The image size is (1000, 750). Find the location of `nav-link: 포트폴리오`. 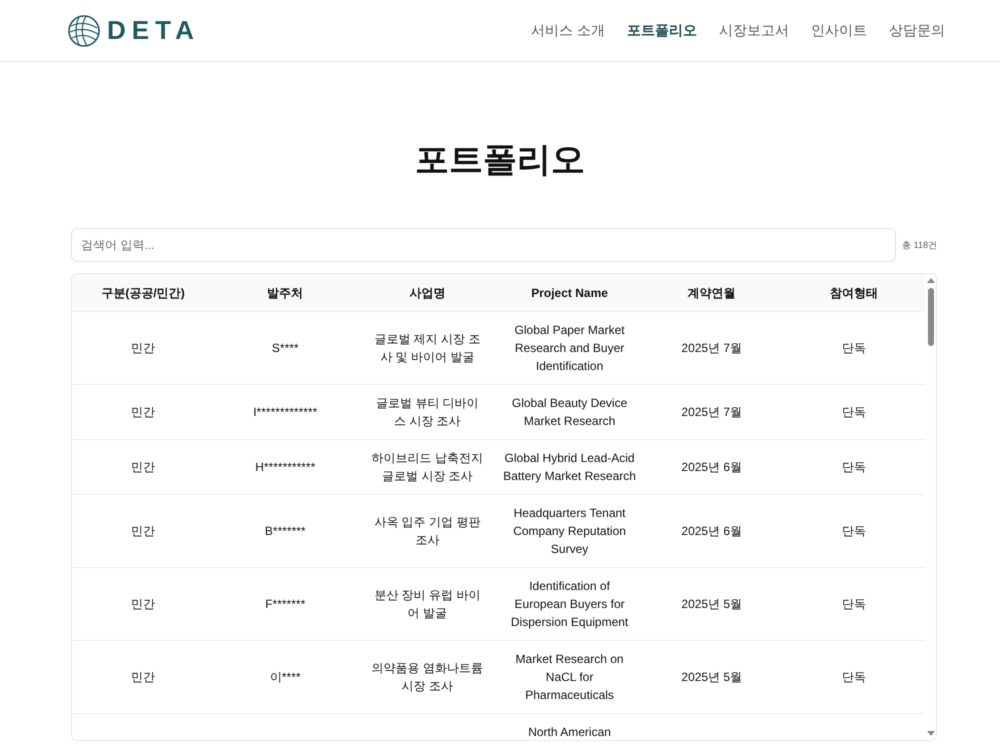

nav-link: 포트폴리오 is located at coordinates (662, 31).